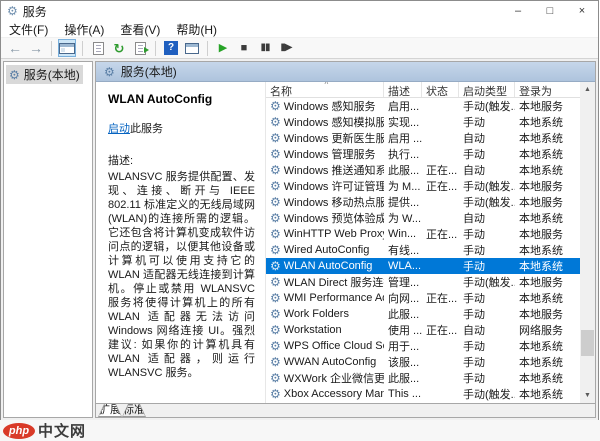 Image resolution: width=600 pixels, height=441 pixels. What do you see at coordinates (423, 330) in the screenshot?
I see `table-row: ⚙ Workstation 使用 ... 正在... 自动 网络服务` at bounding box center [423, 330].